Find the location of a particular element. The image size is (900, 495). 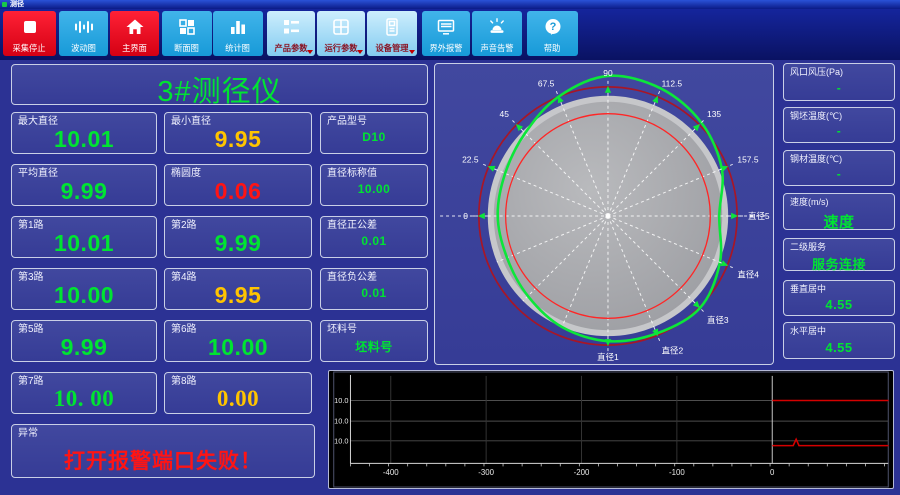

section-chart-button: 断面图 is located at coordinates (187, 33).